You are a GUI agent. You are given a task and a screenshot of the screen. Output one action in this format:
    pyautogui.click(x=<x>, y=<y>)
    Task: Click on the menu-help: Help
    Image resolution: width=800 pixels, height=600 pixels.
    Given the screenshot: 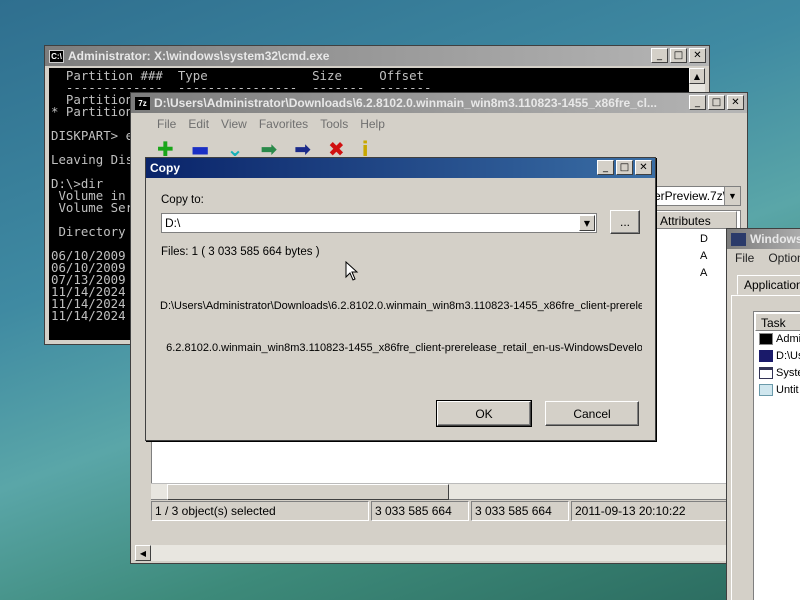 What is the action you would take?
    pyautogui.click(x=372, y=124)
    